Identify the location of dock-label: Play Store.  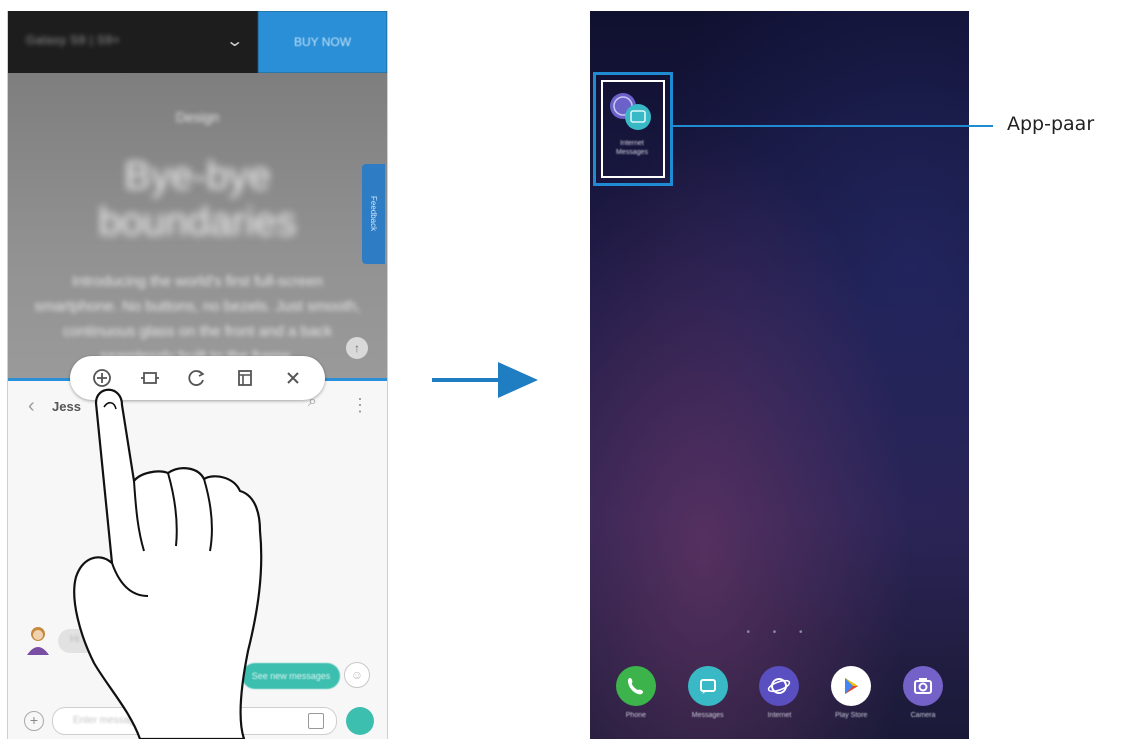
(851, 715).